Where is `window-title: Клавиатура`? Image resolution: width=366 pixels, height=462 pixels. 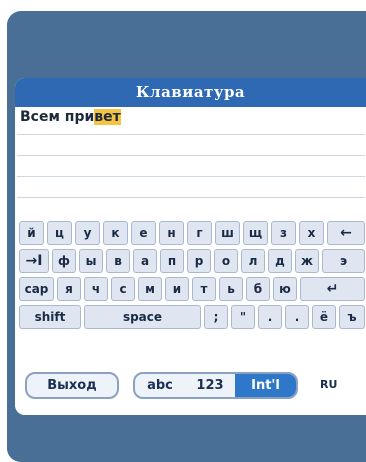 window-title: Клавиатура is located at coordinates (190, 92).